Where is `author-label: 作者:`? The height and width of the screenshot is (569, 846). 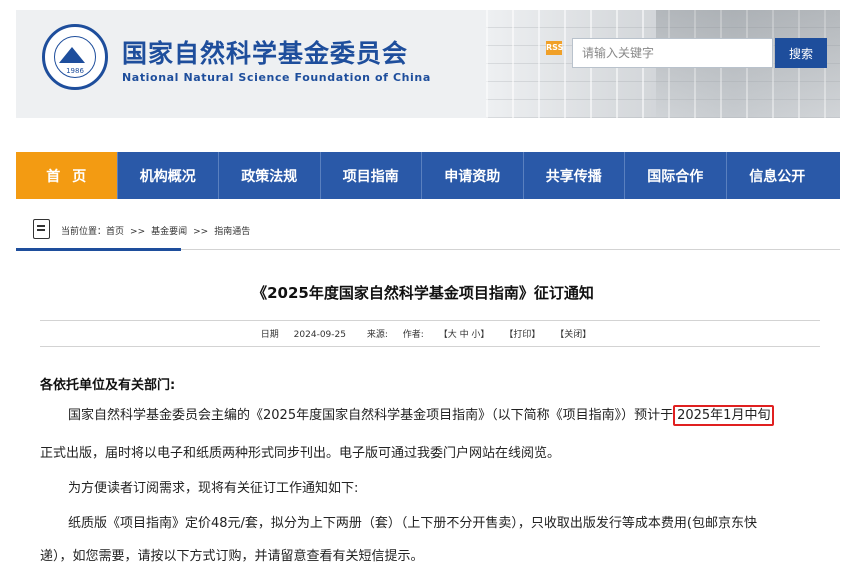 author-label: 作者: is located at coordinates (413, 335).